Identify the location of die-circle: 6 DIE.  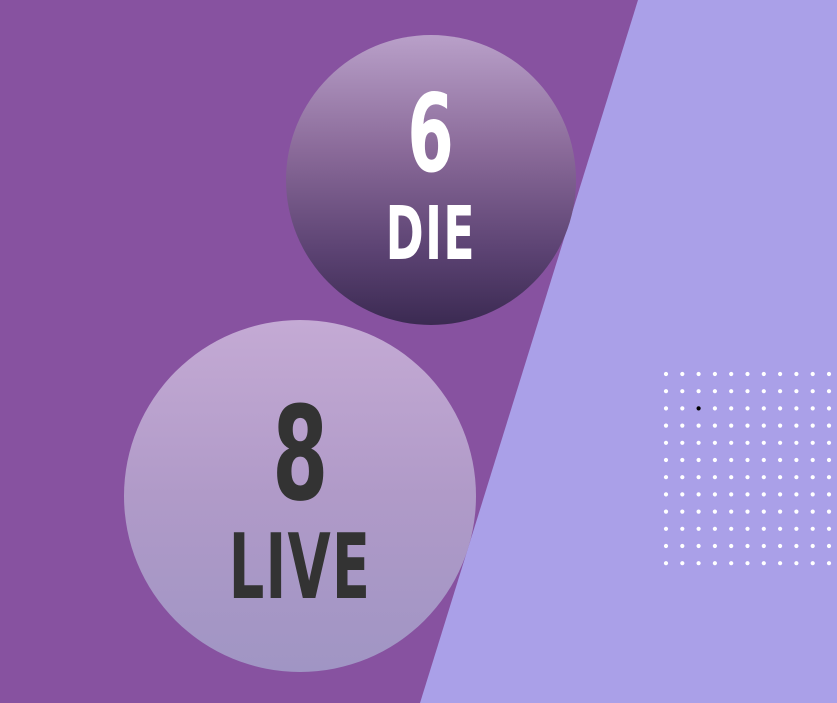
(431, 180).